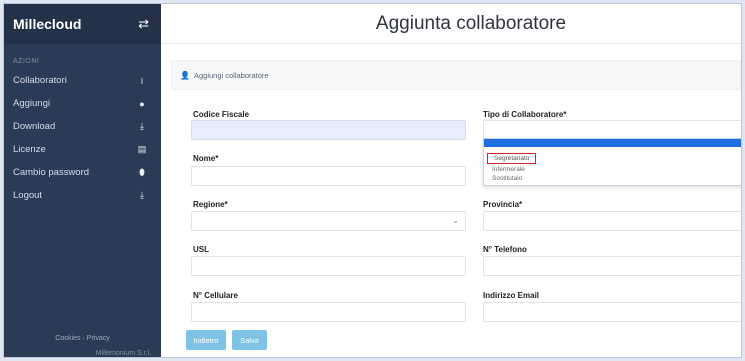  Describe the element at coordinates (142, 172) in the screenshot. I see `shield-icon: ⬮` at that location.